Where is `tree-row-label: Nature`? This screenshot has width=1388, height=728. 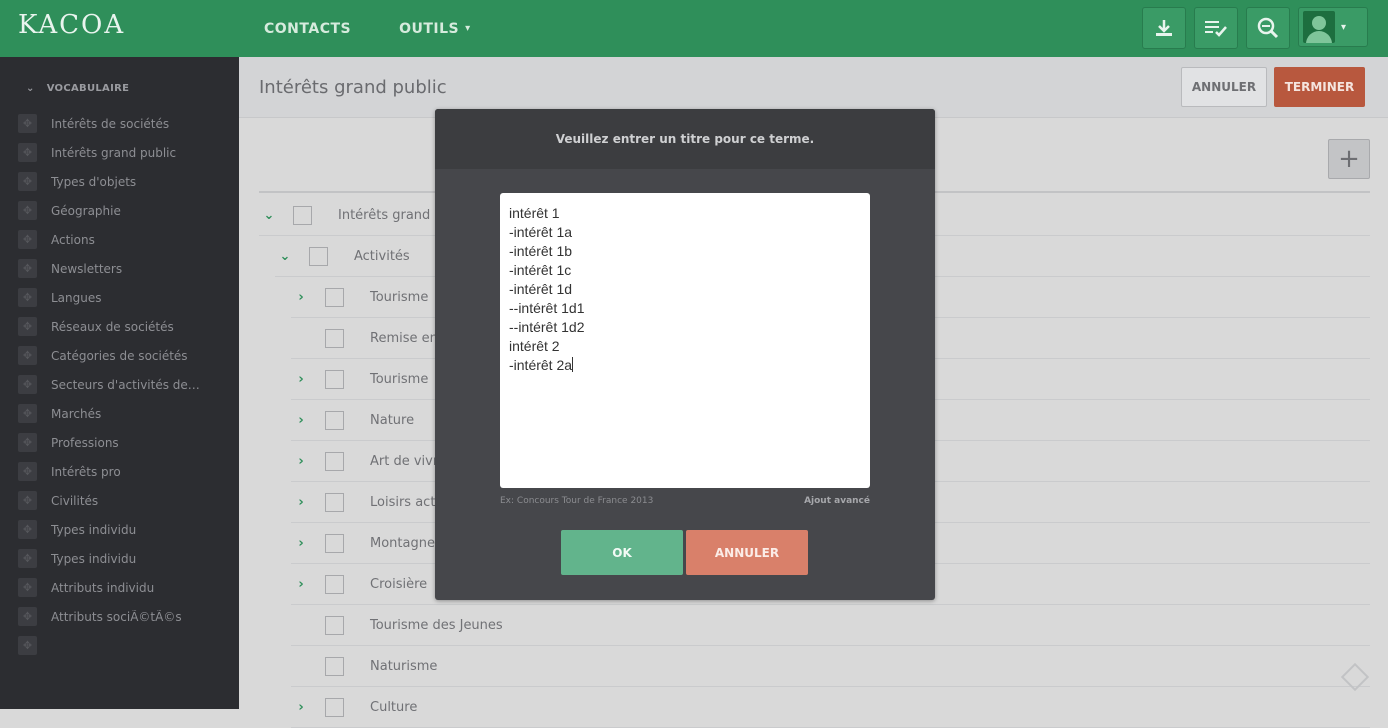 tree-row-label: Nature is located at coordinates (392, 420).